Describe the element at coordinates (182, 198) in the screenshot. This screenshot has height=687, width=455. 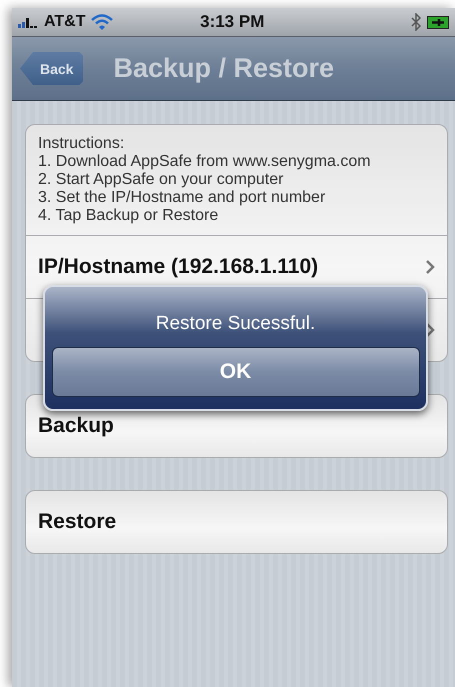
I see `instruction-text: 3. Set the IP/Hostname and port number` at that location.